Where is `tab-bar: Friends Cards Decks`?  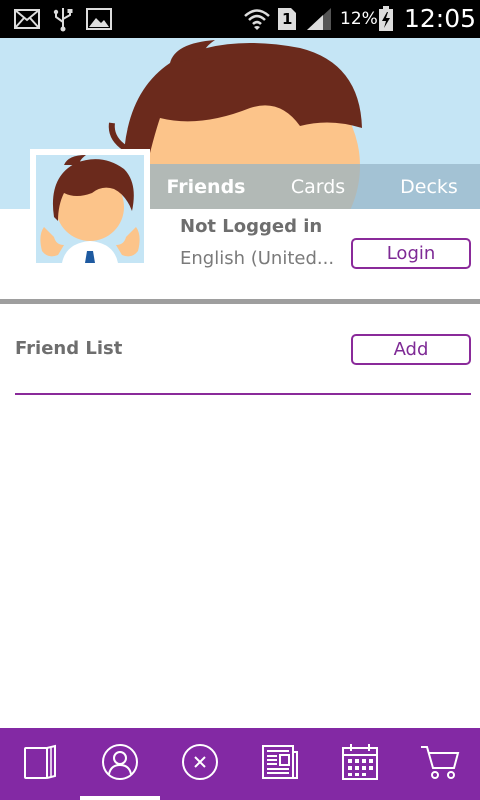 tab-bar: Friends Cards Decks is located at coordinates (315, 186).